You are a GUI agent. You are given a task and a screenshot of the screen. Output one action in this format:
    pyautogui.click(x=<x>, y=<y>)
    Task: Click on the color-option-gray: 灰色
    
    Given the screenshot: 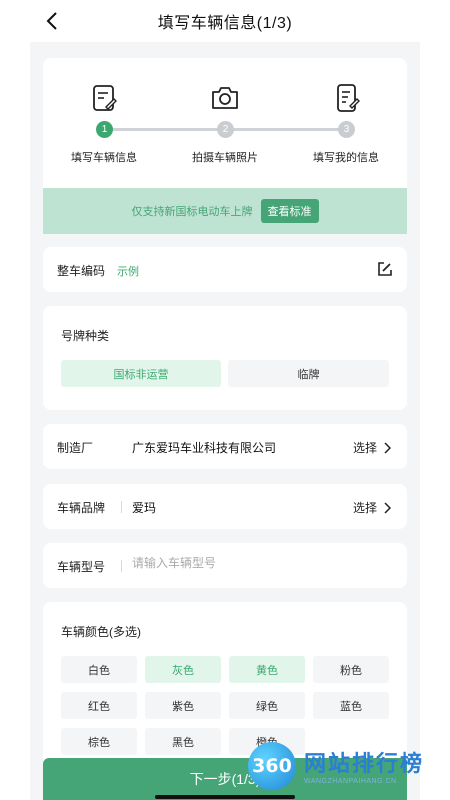 What is the action you would take?
    pyautogui.click(x=183, y=669)
    